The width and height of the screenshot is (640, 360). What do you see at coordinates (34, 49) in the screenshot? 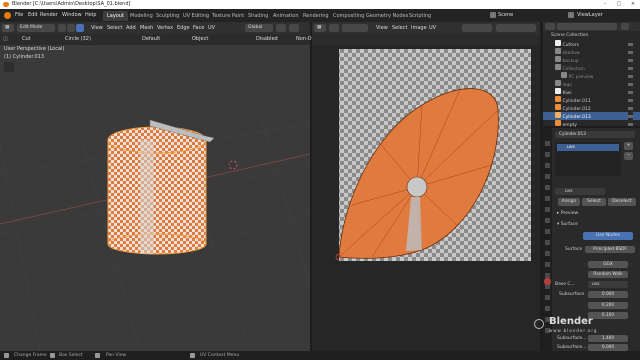
I see `viewport-perspective: User Perspective (Local)` at bounding box center [34, 49].